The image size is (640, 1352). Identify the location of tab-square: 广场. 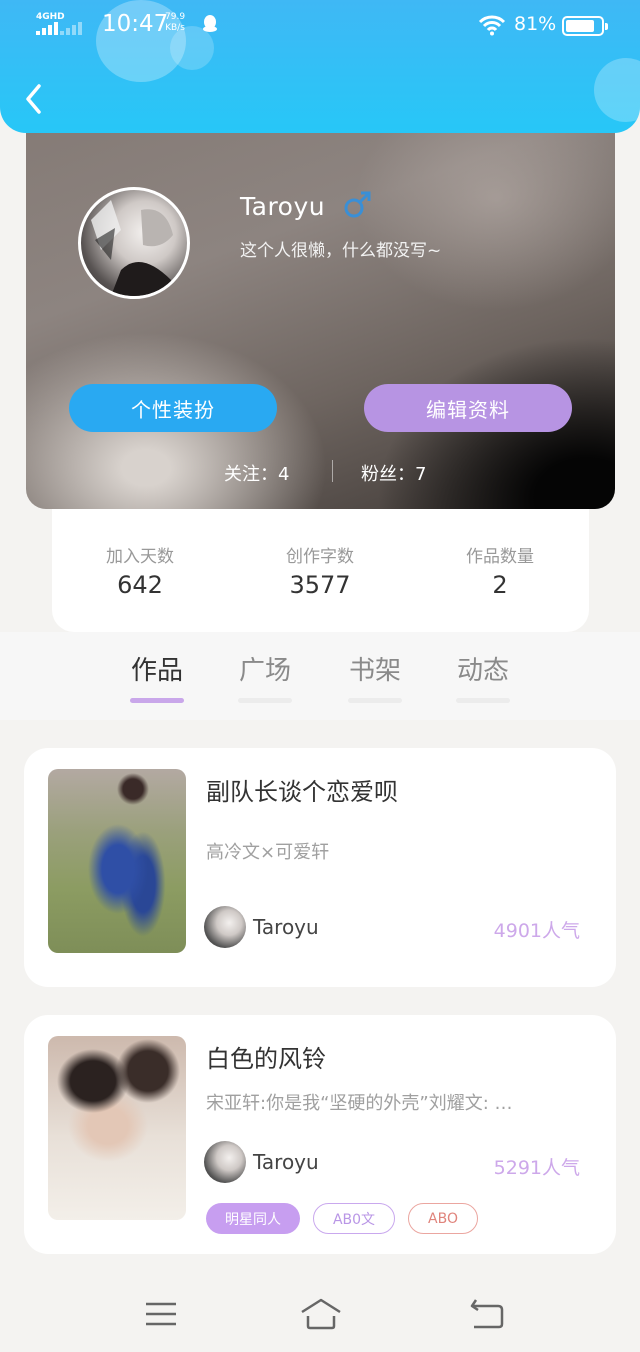
(265, 676).